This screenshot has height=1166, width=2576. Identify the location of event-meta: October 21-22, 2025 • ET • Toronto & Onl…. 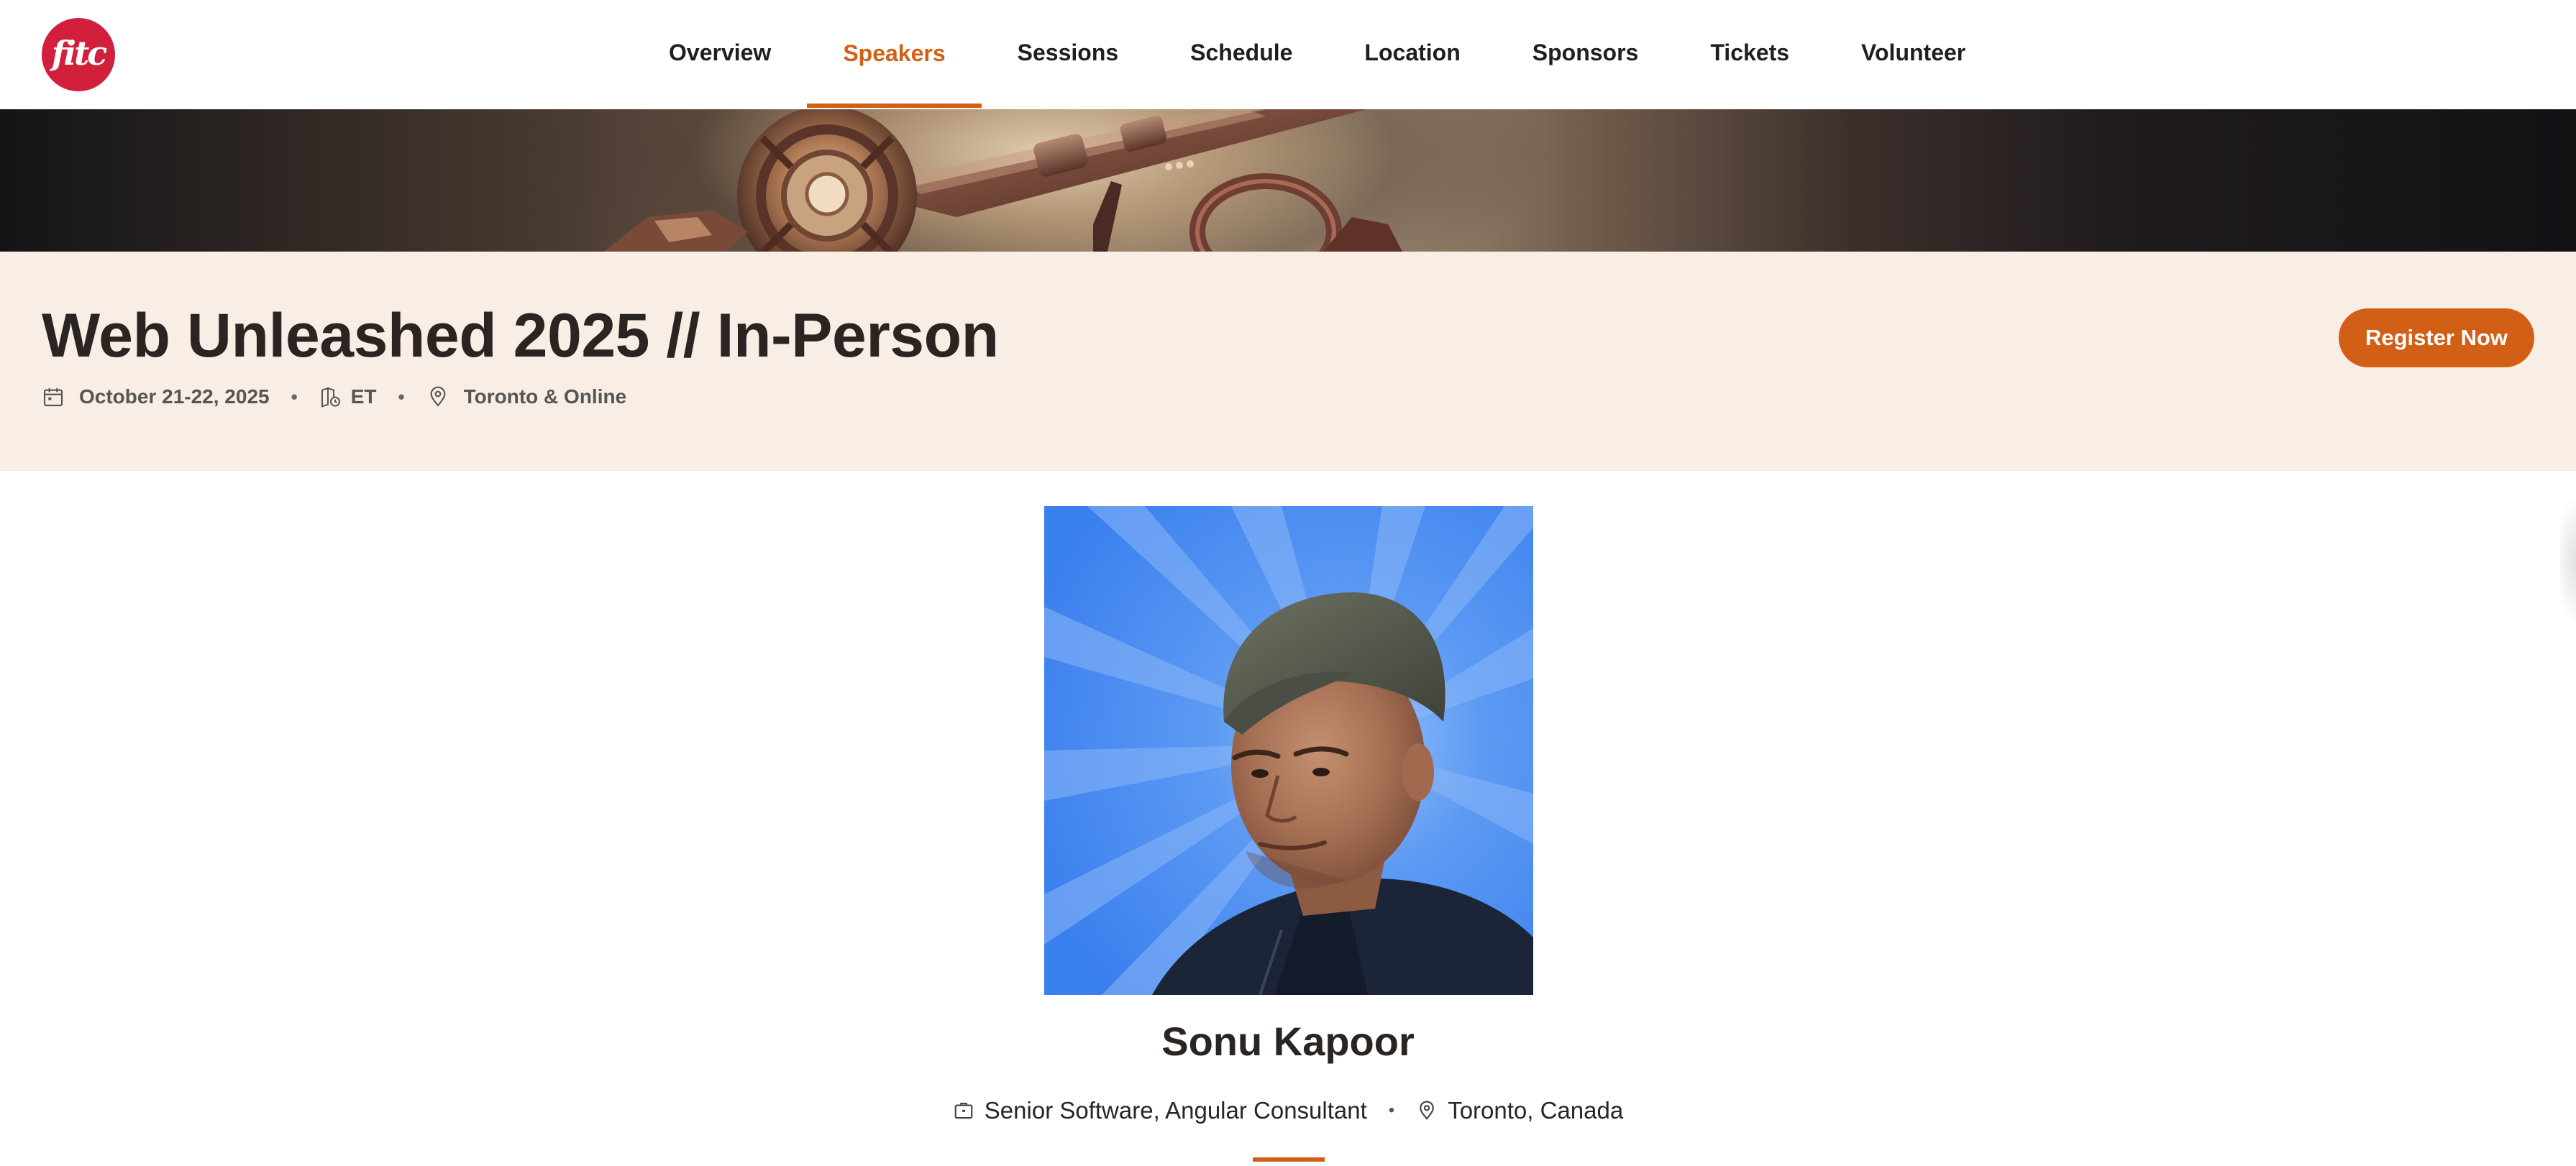
(334, 396).